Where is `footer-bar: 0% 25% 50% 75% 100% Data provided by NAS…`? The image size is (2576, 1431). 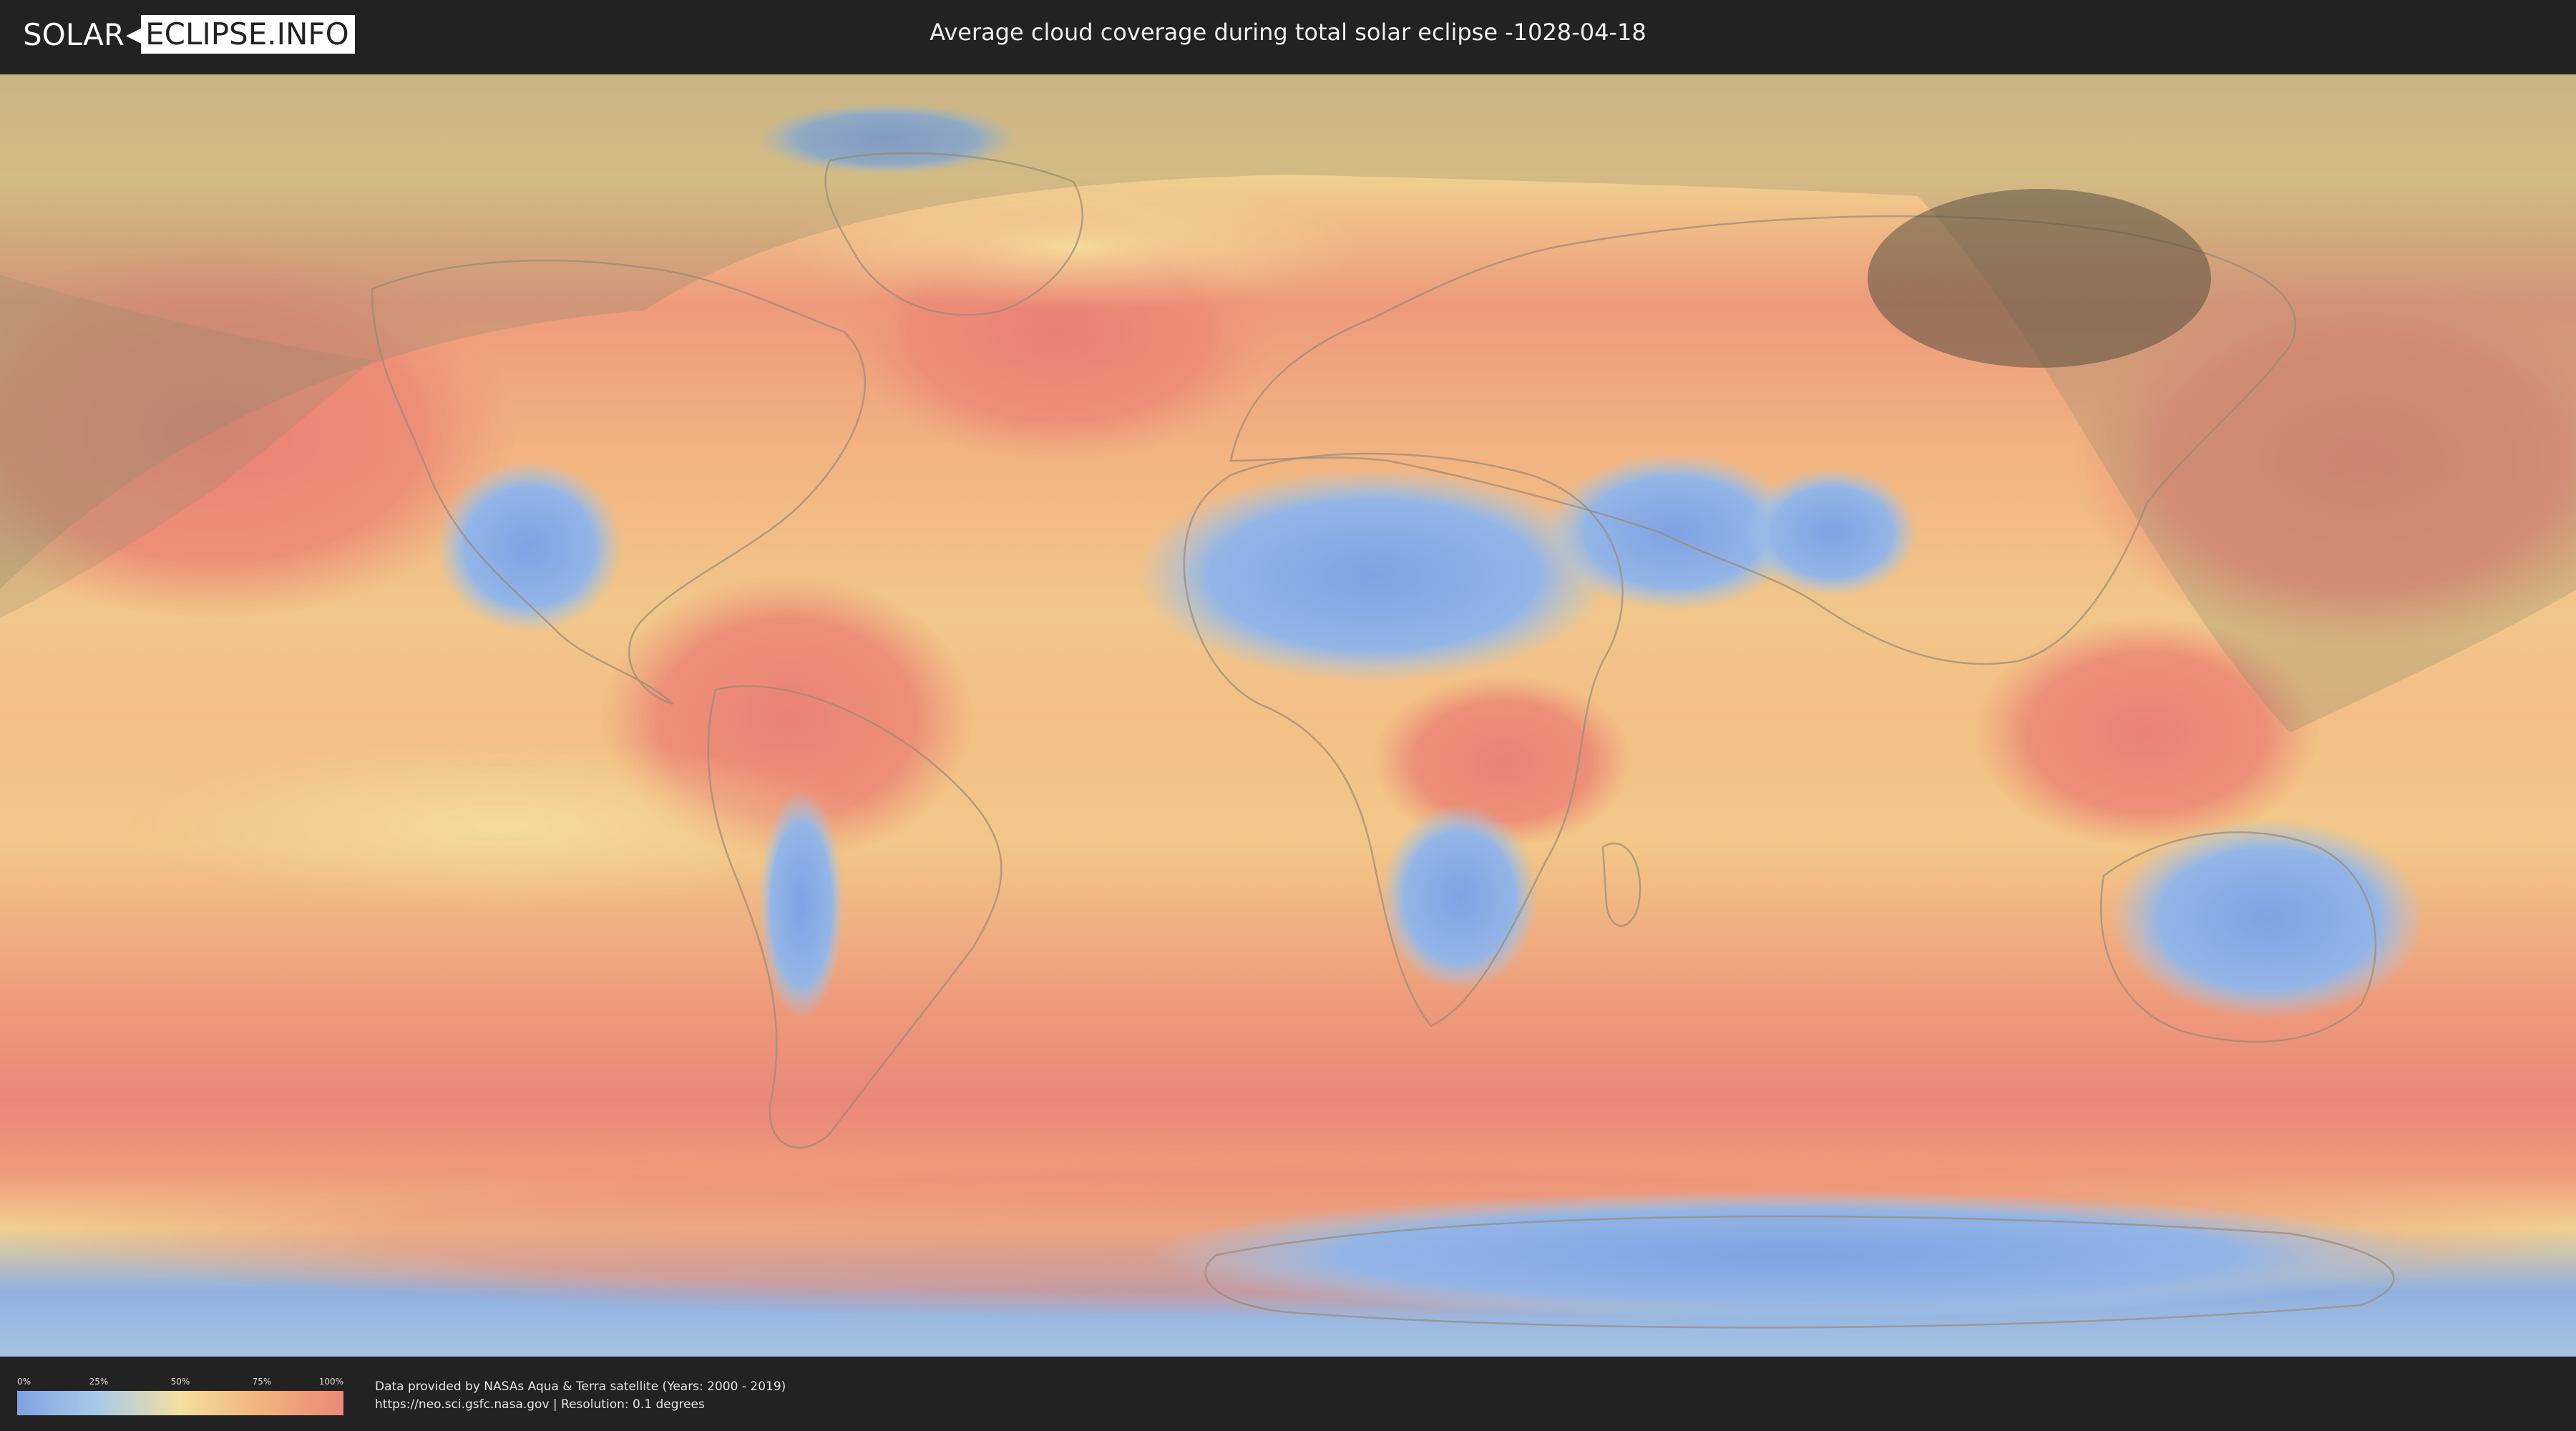
footer-bar: 0% 25% 50% 75% 100% Data provided by NAS… is located at coordinates (1288, 1395).